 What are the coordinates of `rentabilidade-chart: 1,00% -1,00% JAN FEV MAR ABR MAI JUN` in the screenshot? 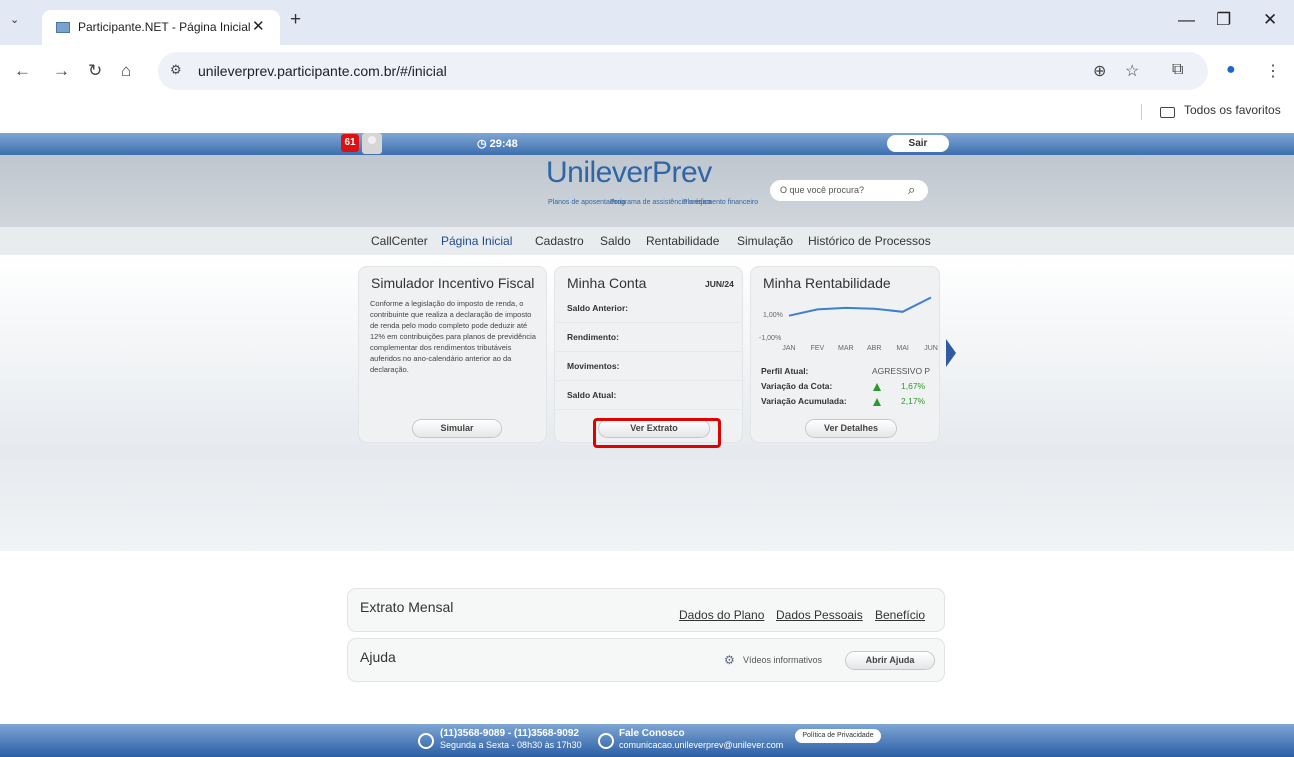 It's located at (848, 324).